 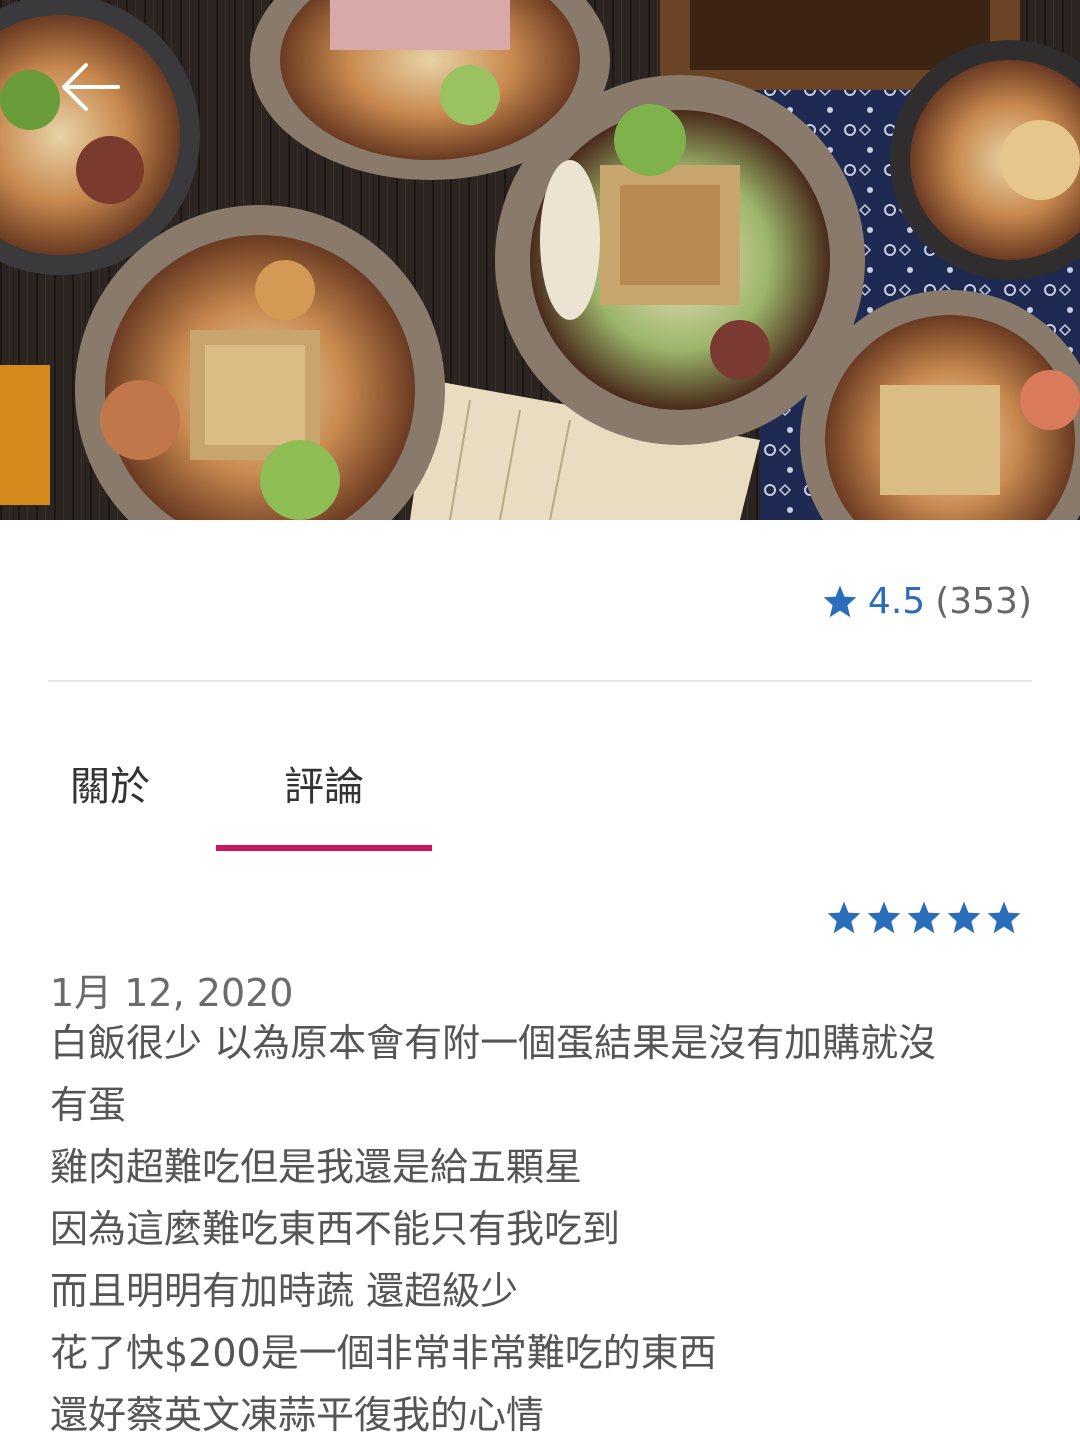 What do you see at coordinates (540, 600) in the screenshot?
I see `restaurant-header: 4.5 (353)` at bounding box center [540, 600].